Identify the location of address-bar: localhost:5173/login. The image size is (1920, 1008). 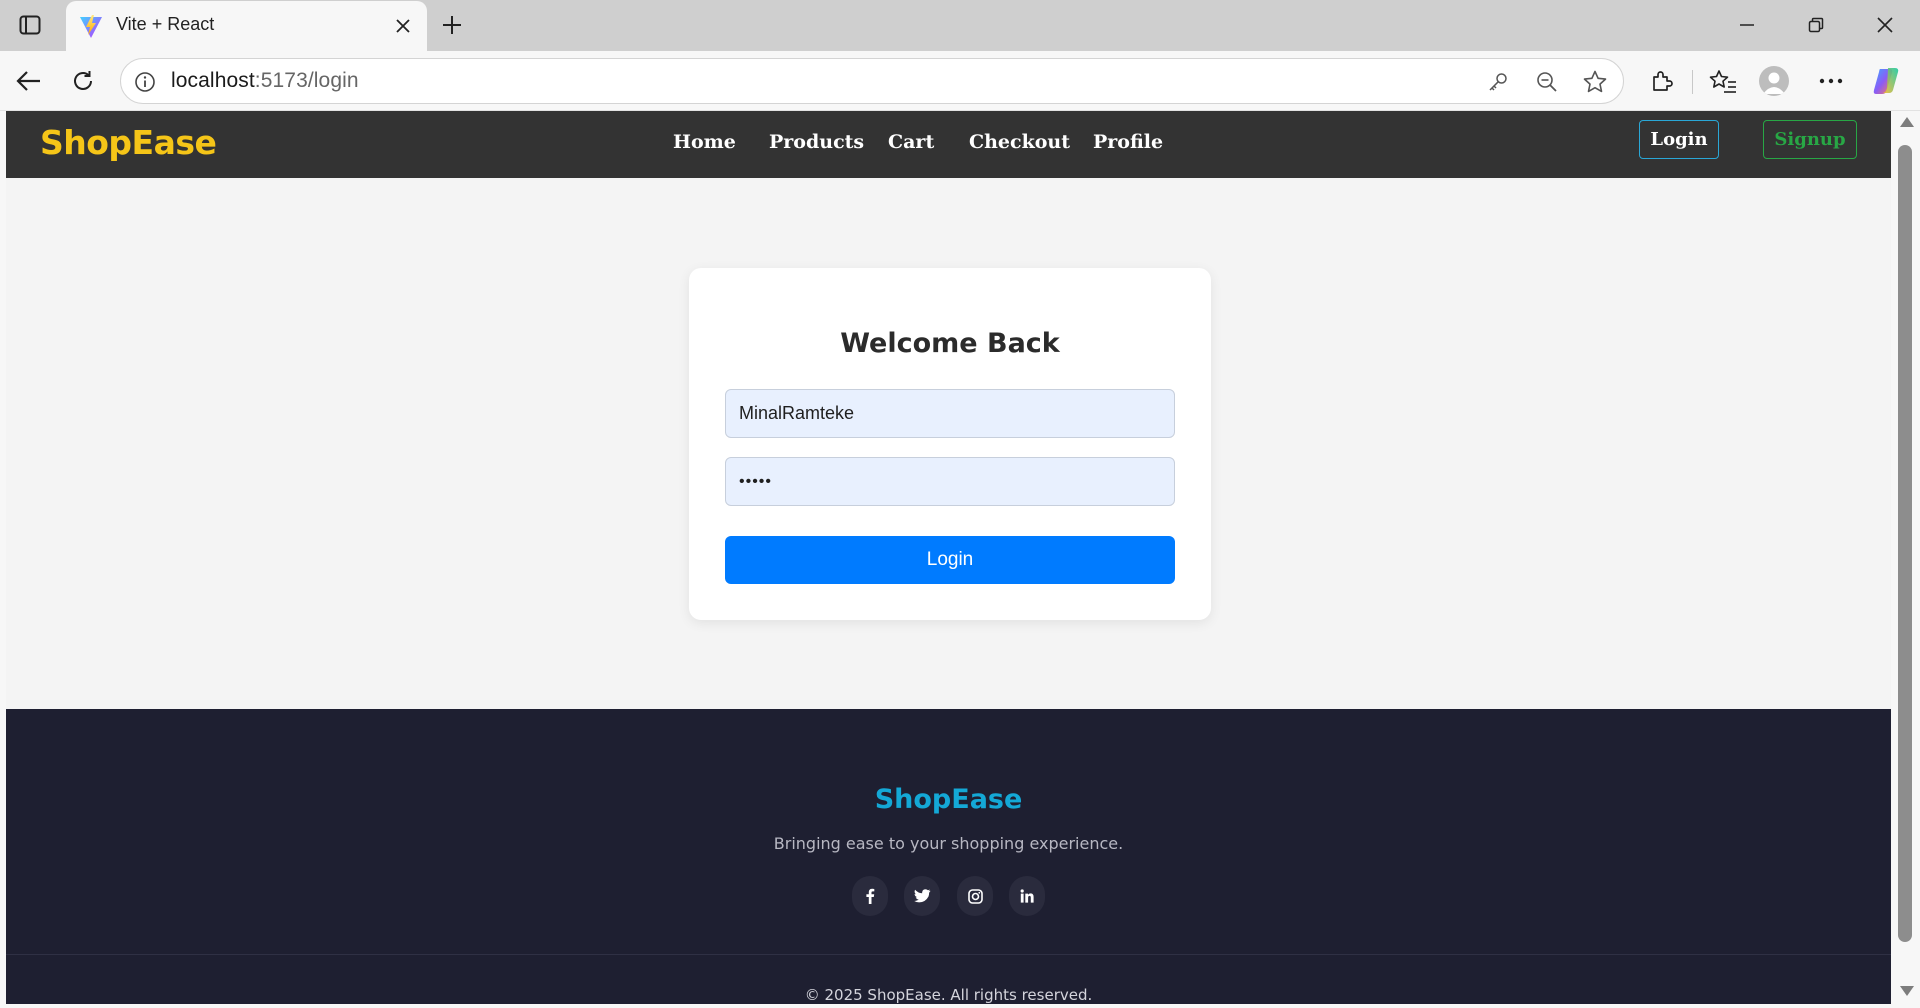
(872, 81).